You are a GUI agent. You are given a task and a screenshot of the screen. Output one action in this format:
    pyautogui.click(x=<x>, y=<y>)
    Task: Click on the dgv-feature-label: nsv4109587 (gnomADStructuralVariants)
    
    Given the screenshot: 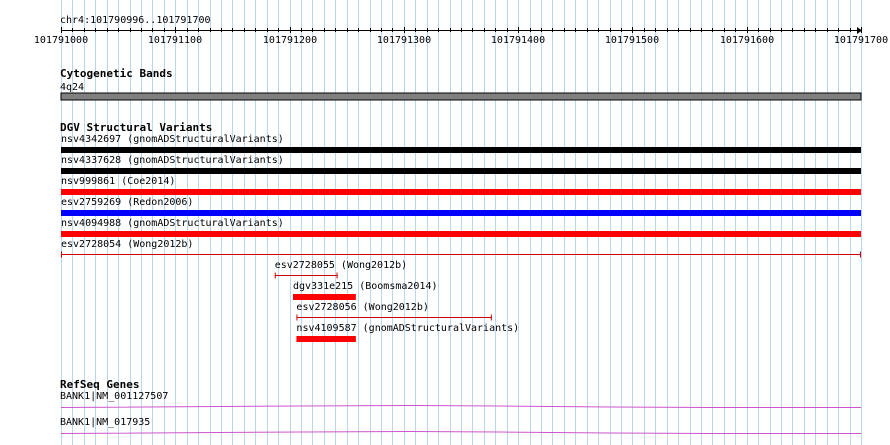 What is the action you would take?
    pyautogui.click(x=408, y=328)
    